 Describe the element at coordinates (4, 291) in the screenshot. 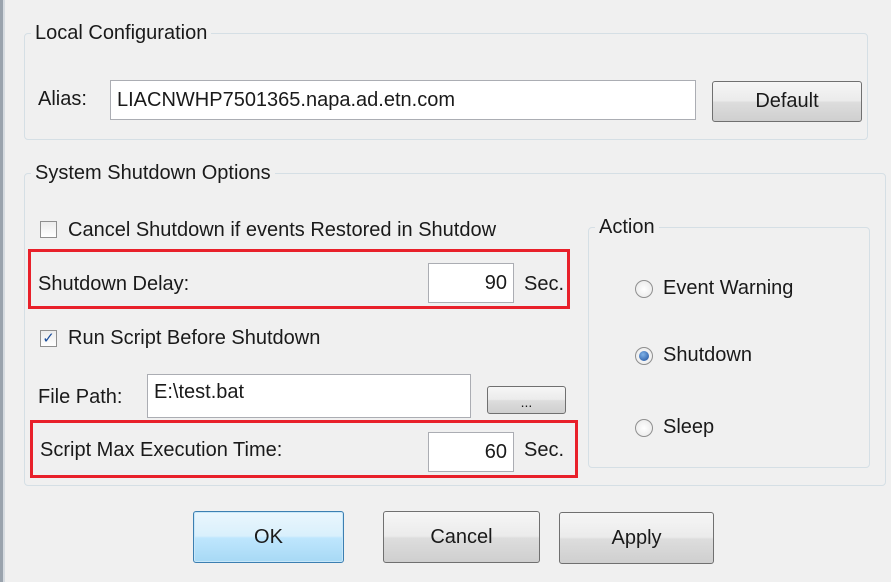

I see `window-left-border-inner` at that location.